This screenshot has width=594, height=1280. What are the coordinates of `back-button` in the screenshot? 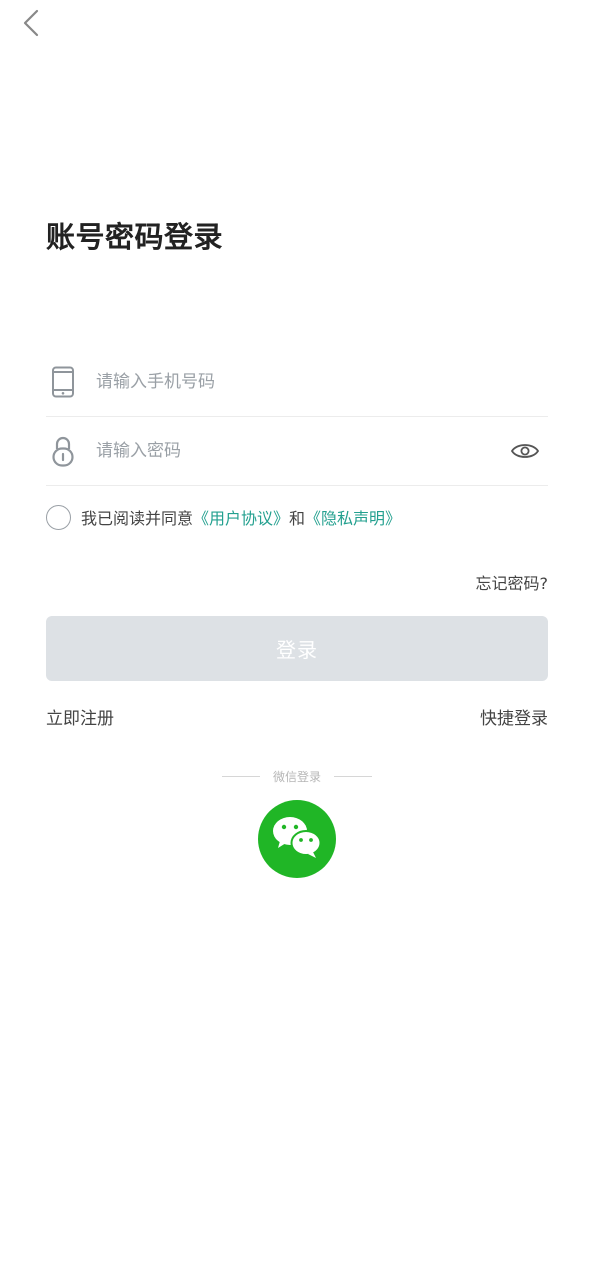 It's located at (31, 25).